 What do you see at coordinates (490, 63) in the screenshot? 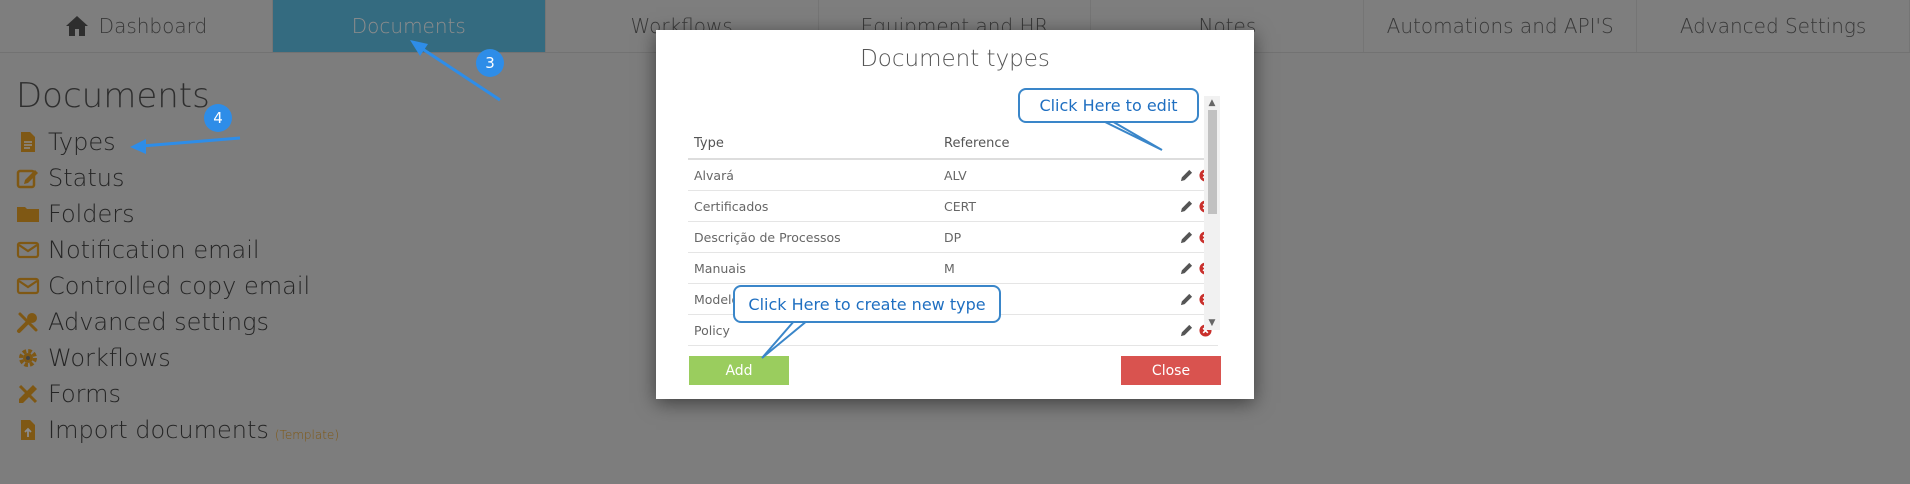
I see `step-badge-3: 3` at bounding box center [490, 63].